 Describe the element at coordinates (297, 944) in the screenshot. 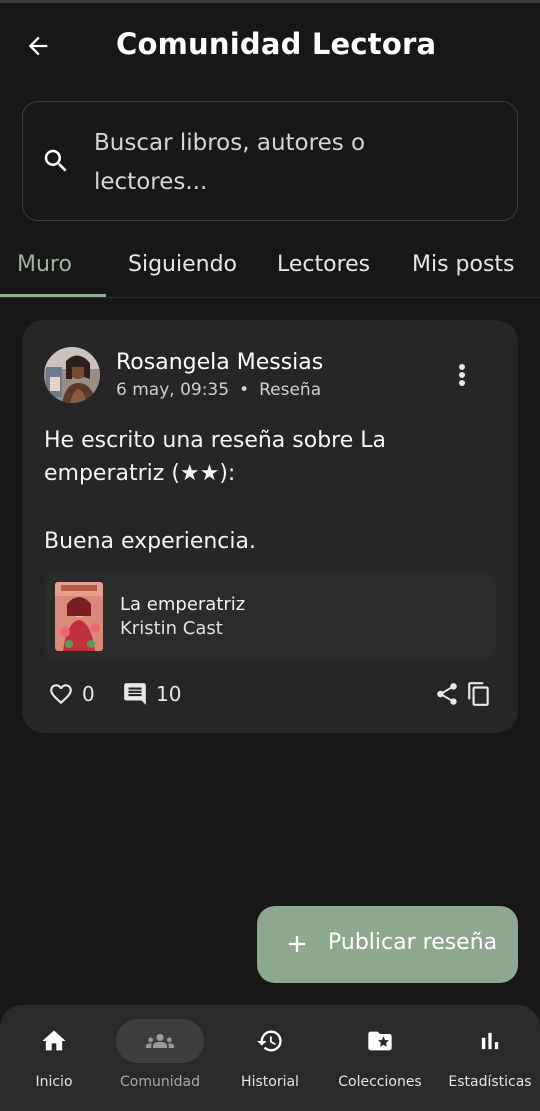

I see `plus-icon` at that location.